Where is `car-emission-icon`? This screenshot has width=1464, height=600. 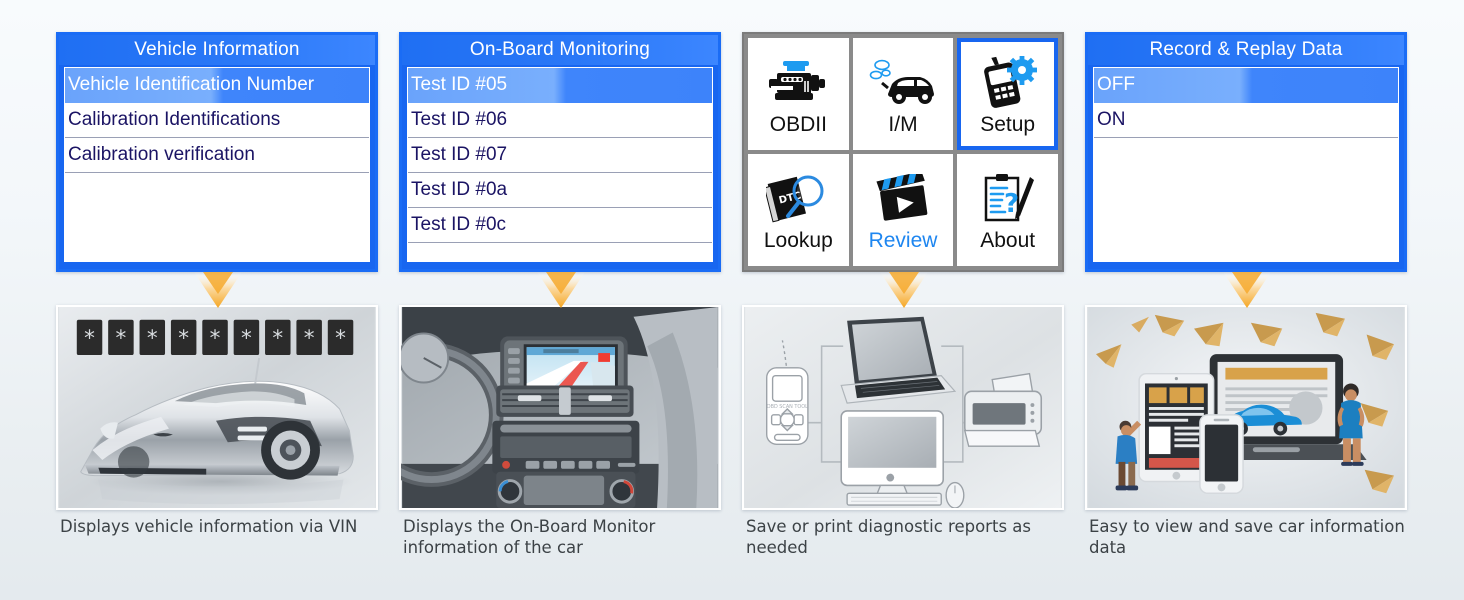 car-emission-icon is located at coordinates (903, 82).